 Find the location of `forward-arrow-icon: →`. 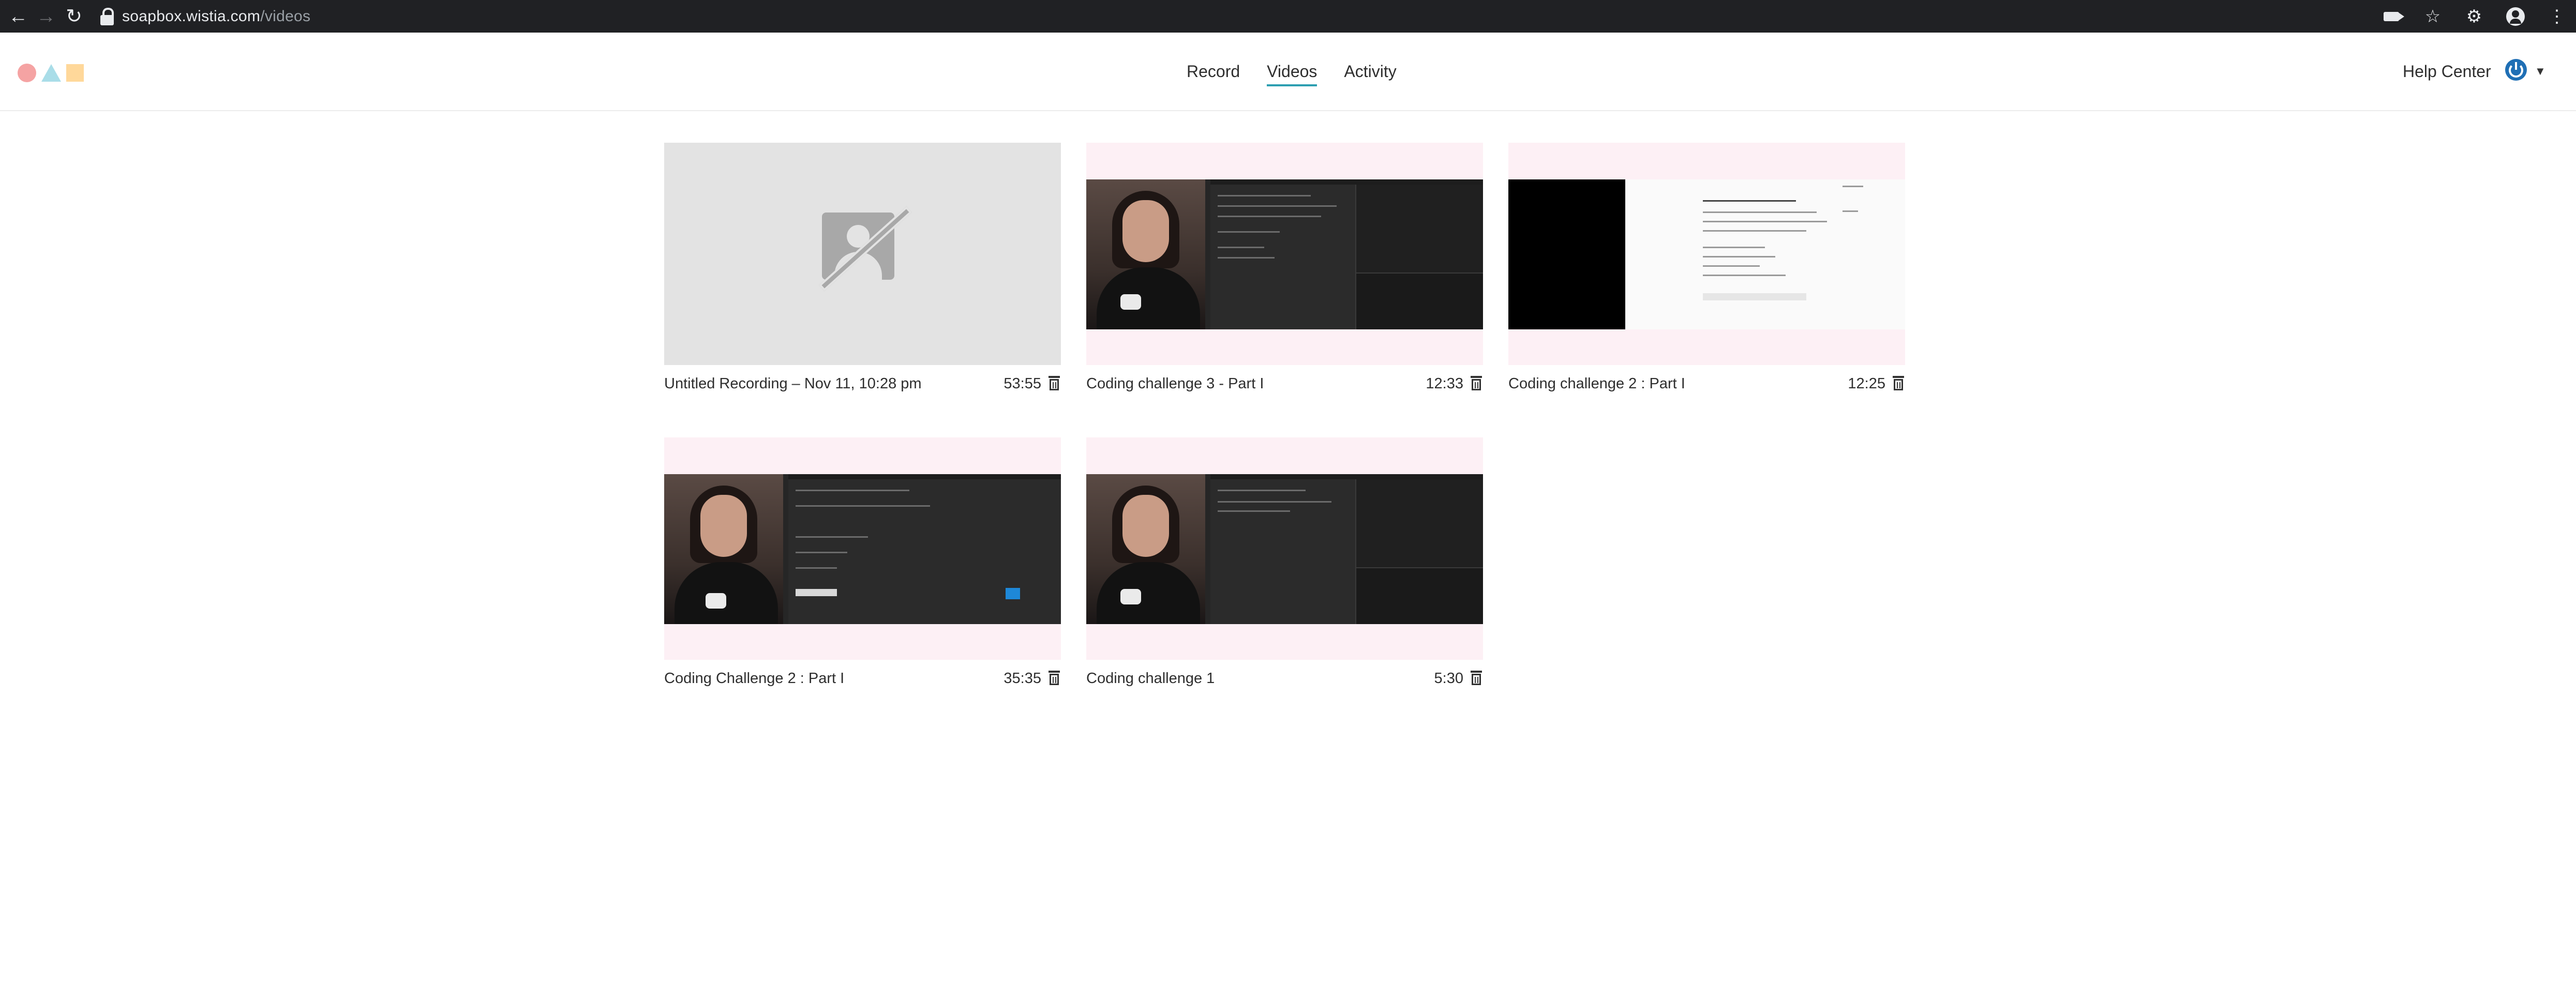

forward-arrow-icon: → is located at coordinates (46, 17).